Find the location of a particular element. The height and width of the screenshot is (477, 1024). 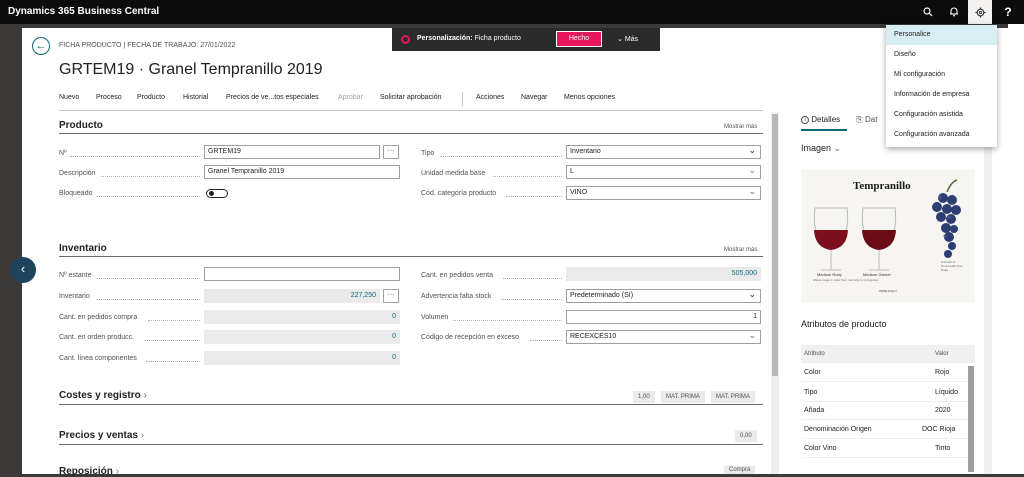

component-qty-label: Cant. línea componentes is located at coordinates (98, 358).